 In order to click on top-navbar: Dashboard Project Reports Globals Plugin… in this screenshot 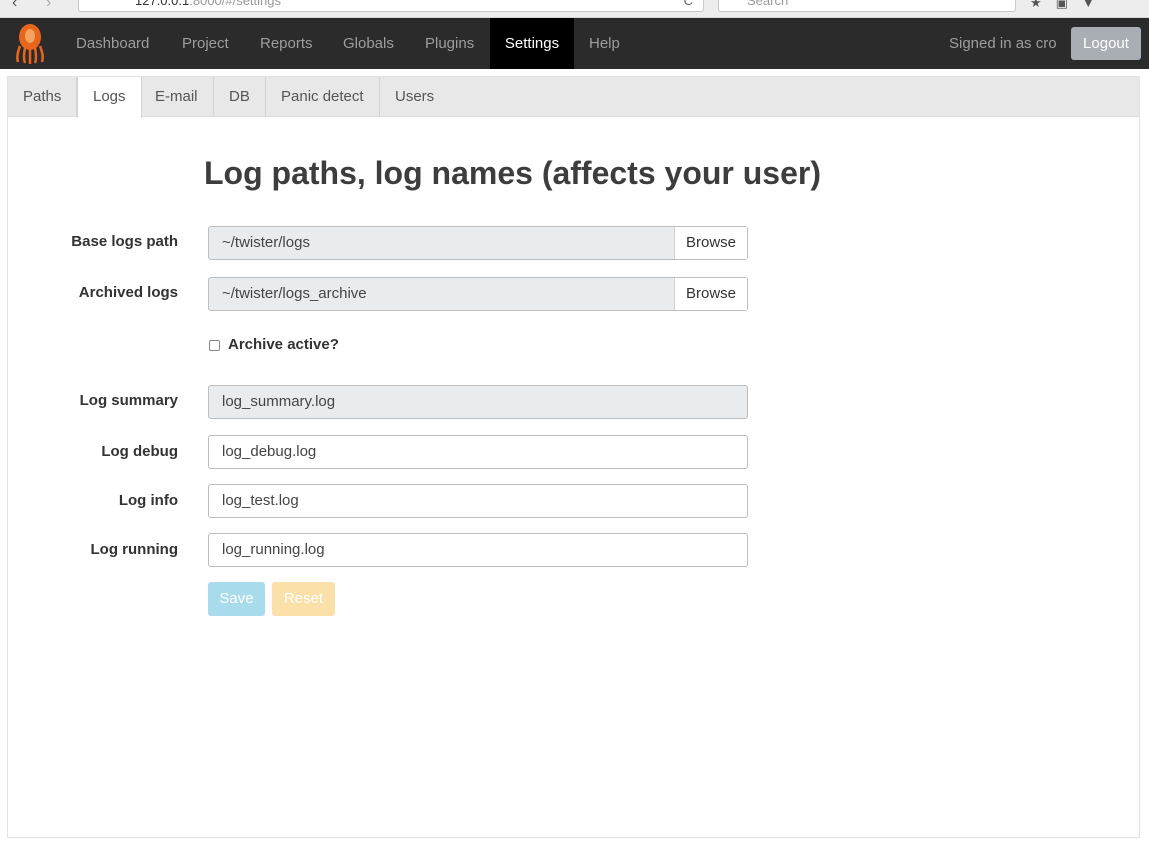, I will do `click(574, 43)`.